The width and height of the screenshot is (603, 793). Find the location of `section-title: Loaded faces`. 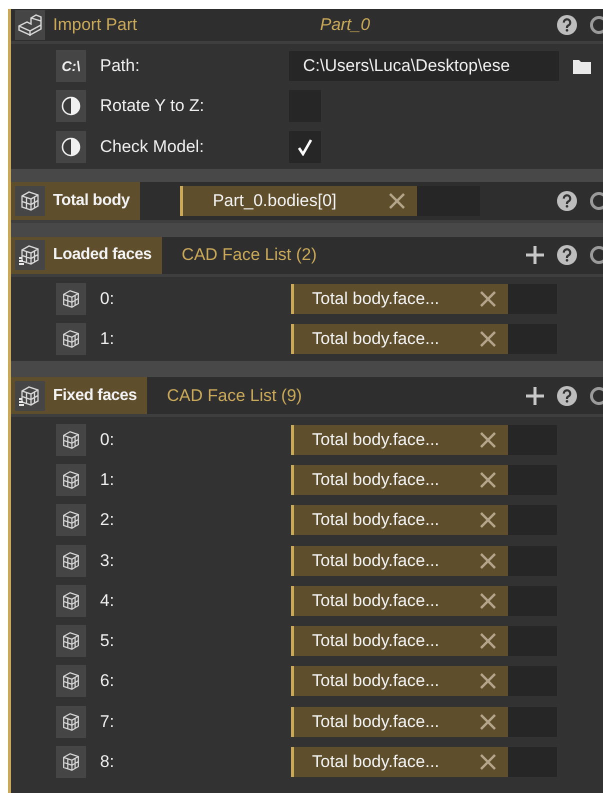

section-title: Loaded faces is located at coordinates (102, 255).